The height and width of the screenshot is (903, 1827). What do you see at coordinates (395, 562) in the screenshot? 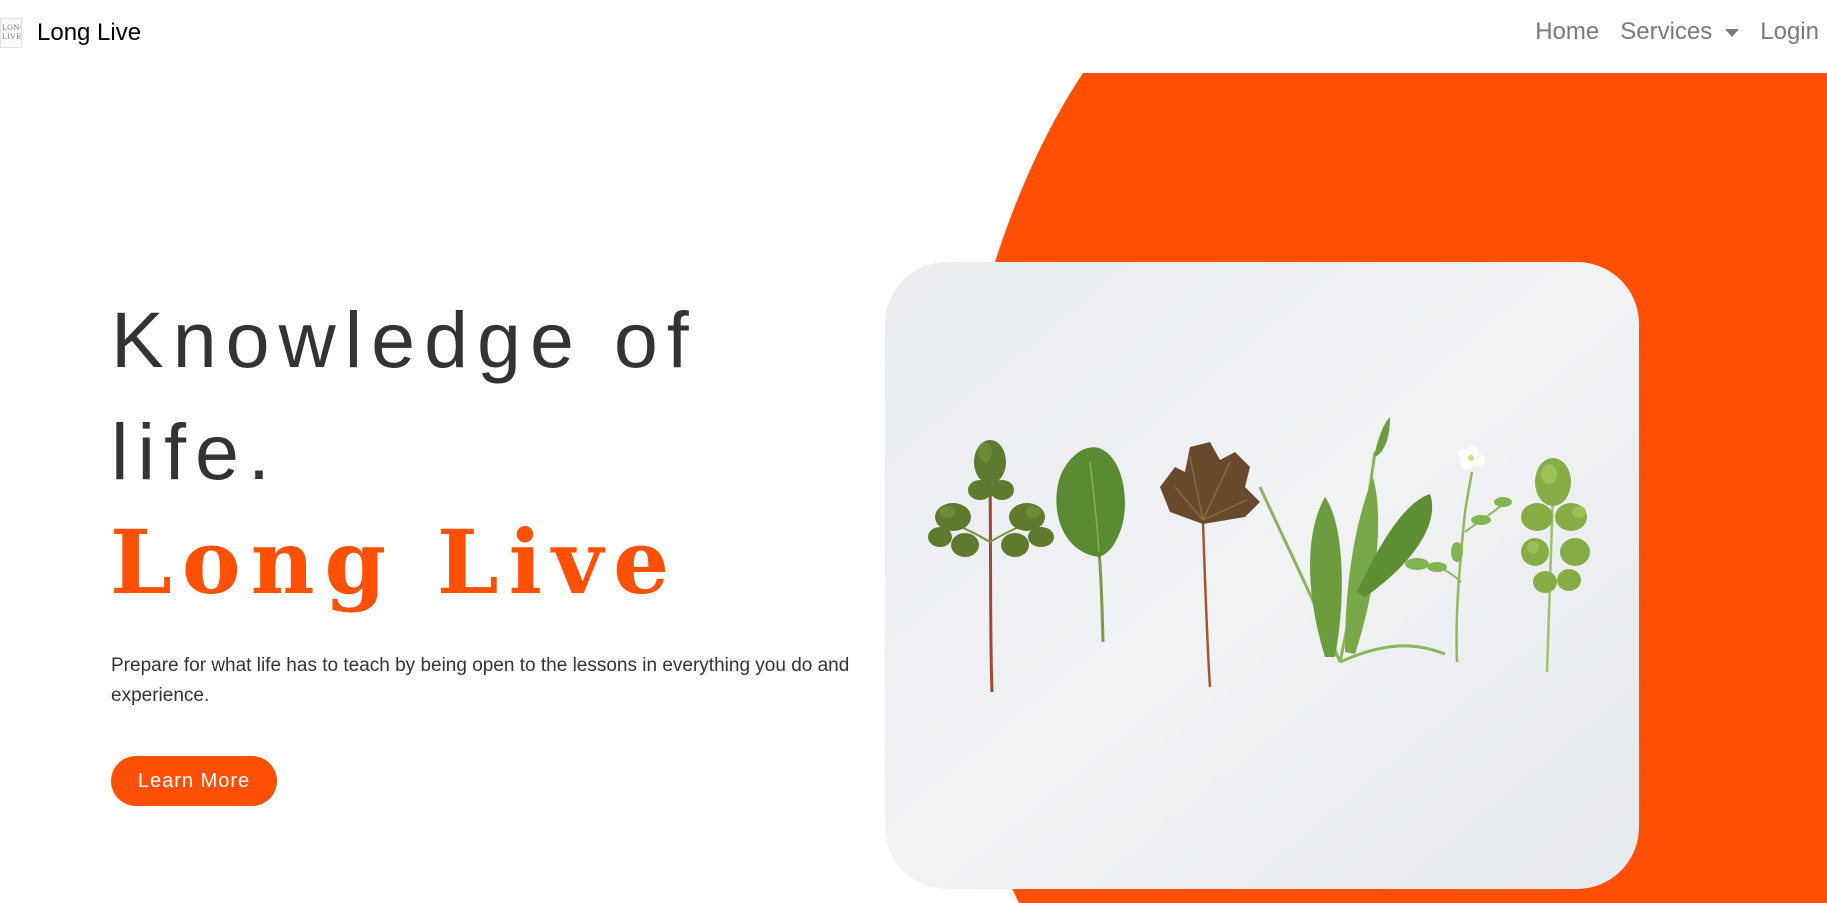
I see `hero-brand-heading: Long Live` at bounding box center [395, 562].